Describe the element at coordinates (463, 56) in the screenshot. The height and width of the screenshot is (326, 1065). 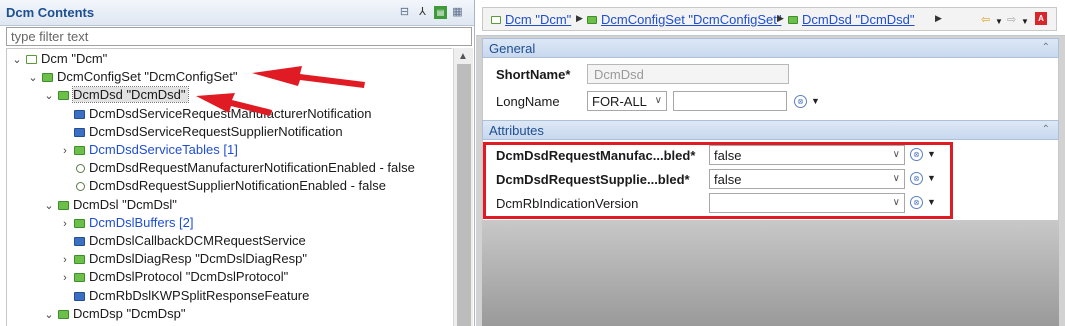
I see `scroll-up-icon: ▲` at that location.